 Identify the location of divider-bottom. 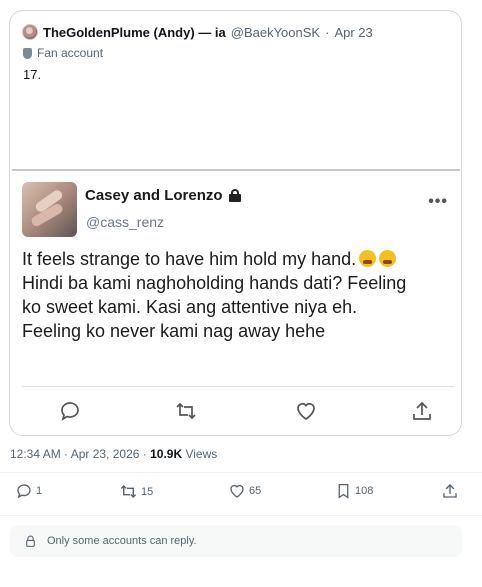
(241, 515).